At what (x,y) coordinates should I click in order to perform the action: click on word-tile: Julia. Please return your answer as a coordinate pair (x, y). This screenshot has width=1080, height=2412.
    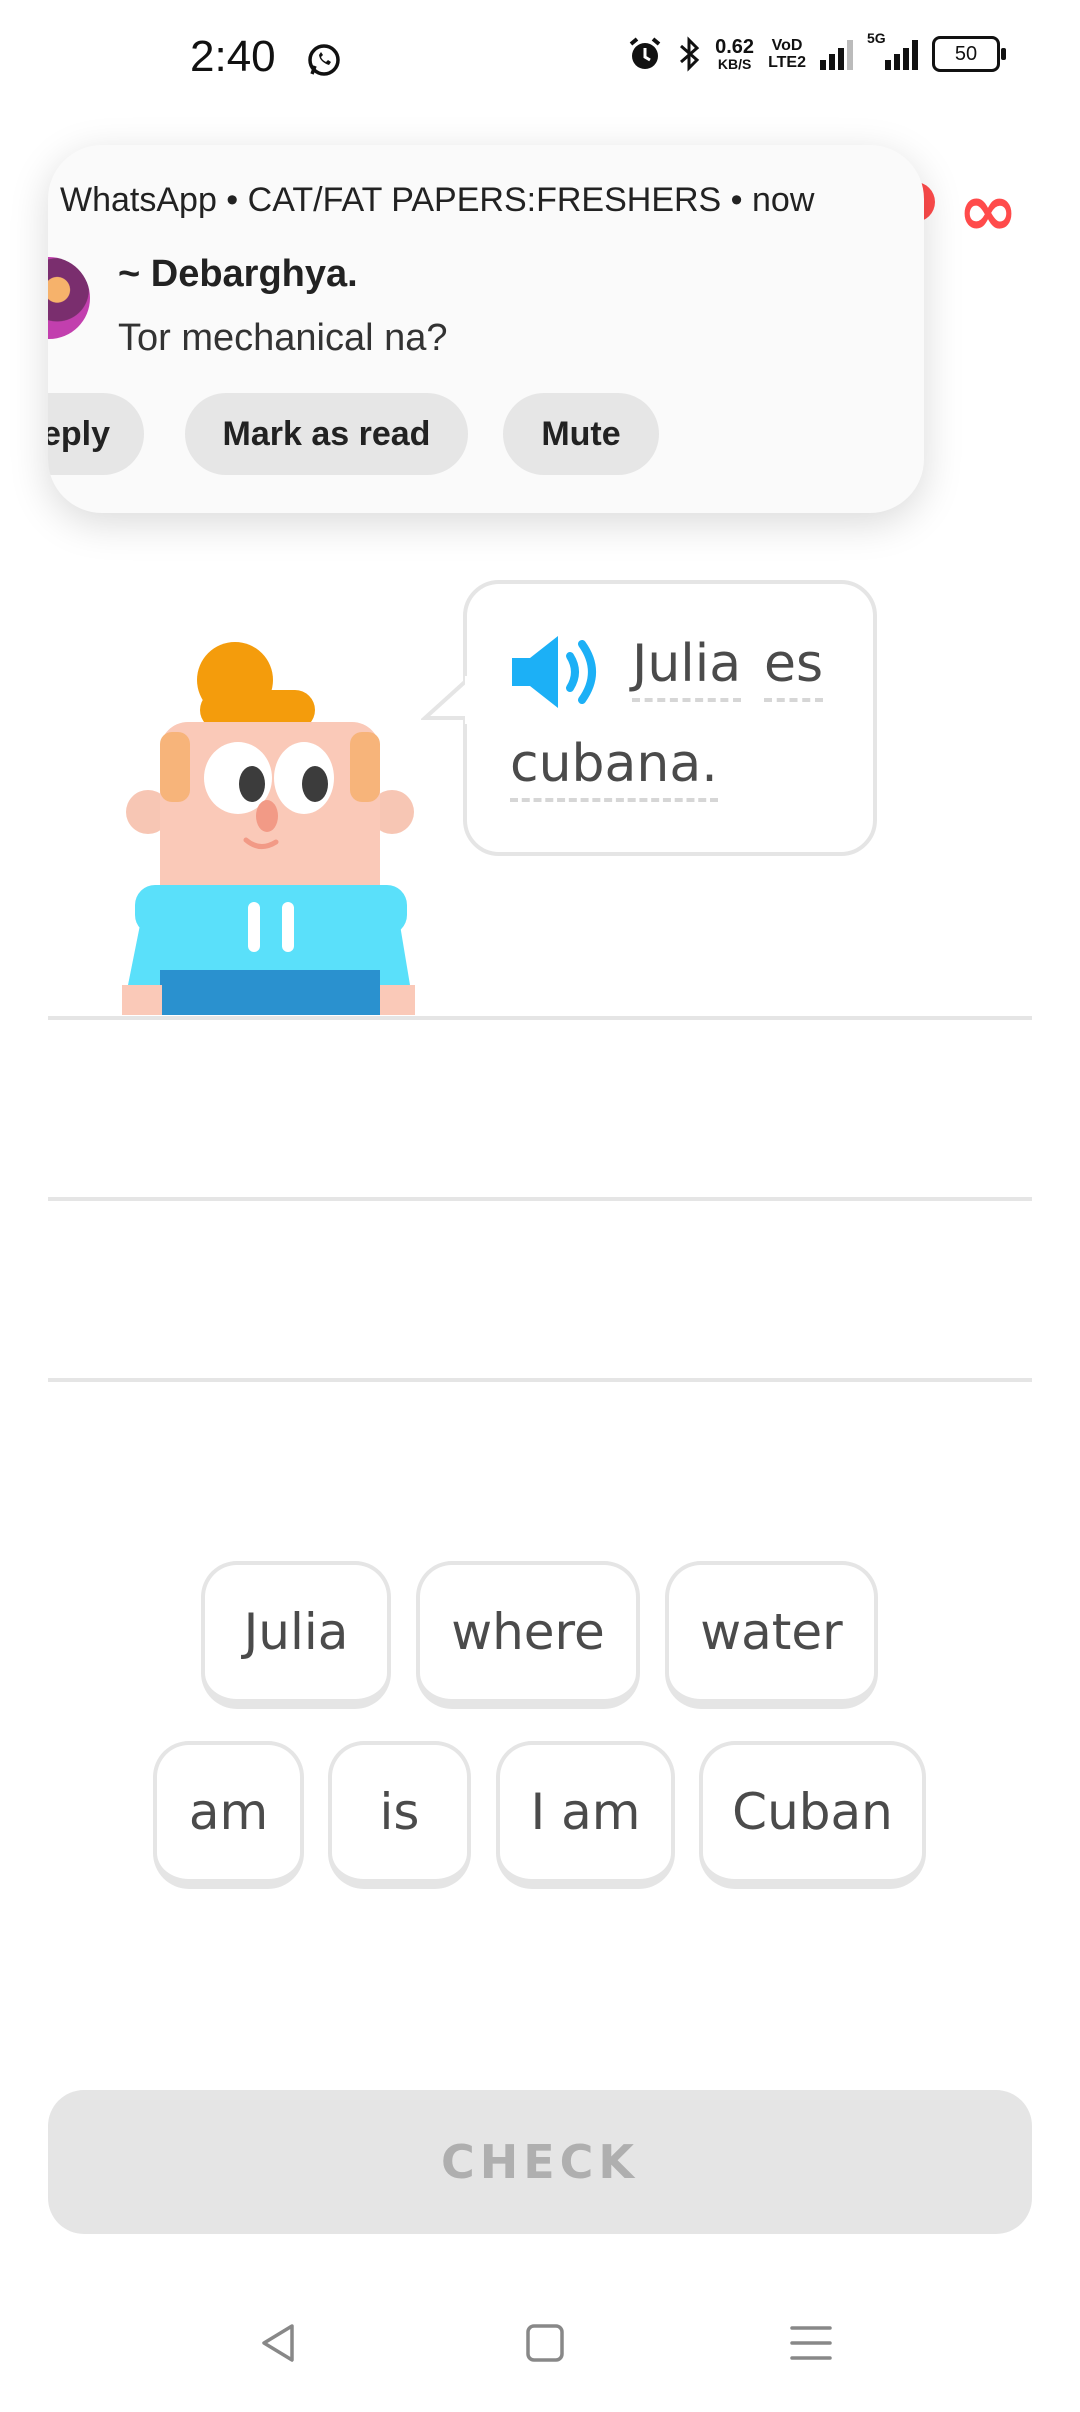
    Looking at the image, I should click on (296, 1635).